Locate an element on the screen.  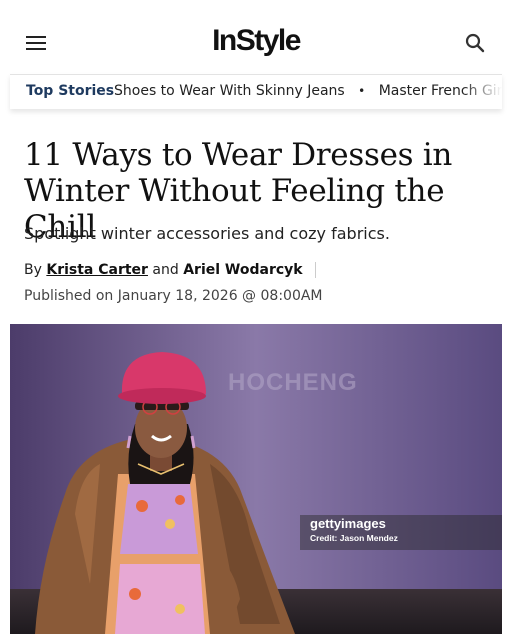
site-logo: InStyle is located at coordinates (256, 41).